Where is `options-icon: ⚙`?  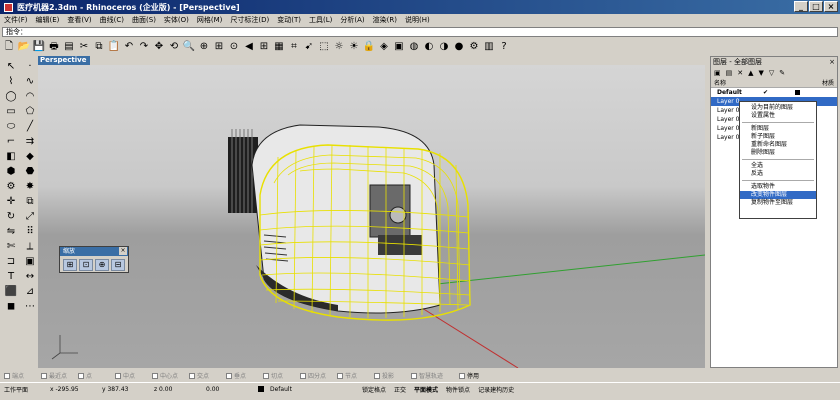 options-icon: ⚙ is located at coordinates (474, 47).